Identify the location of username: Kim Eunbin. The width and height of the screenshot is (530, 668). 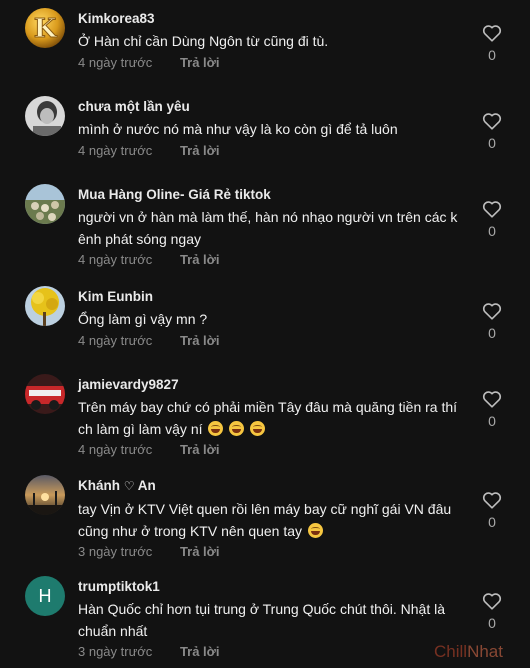
(273, 296).